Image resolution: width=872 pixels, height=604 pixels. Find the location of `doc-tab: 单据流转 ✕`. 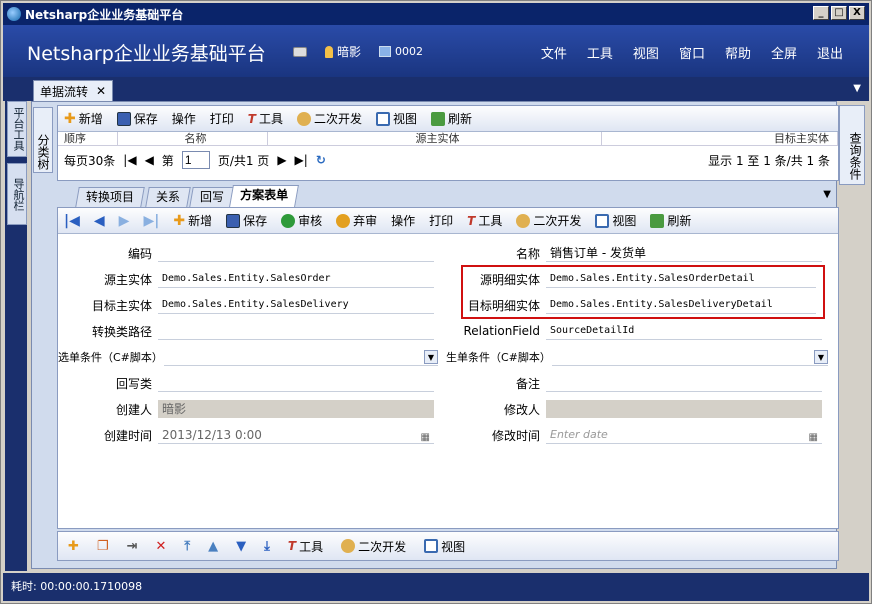

doc-tab: 单据流转 ✕ is located at coordinates (73, 90).